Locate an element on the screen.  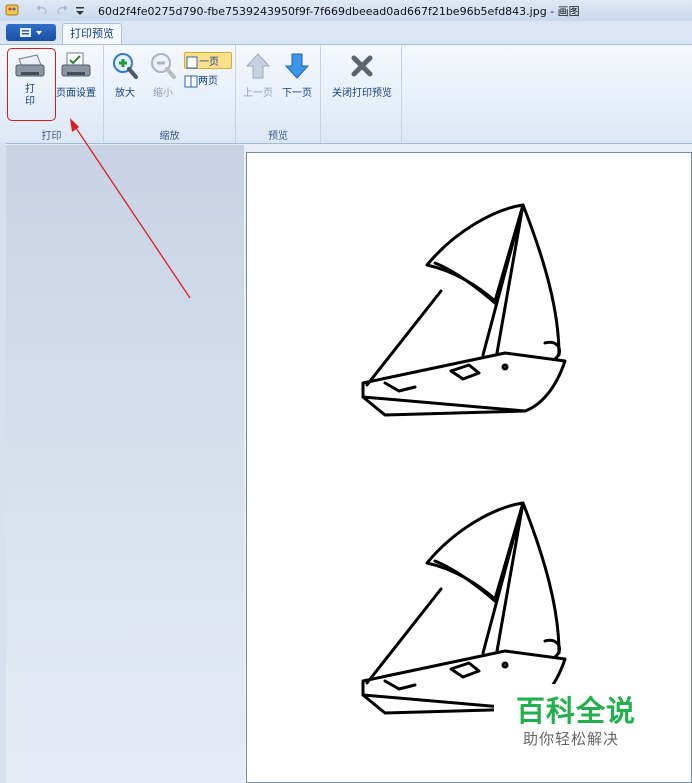
print-group-label: 打印 is located at coordinates (51, 136).